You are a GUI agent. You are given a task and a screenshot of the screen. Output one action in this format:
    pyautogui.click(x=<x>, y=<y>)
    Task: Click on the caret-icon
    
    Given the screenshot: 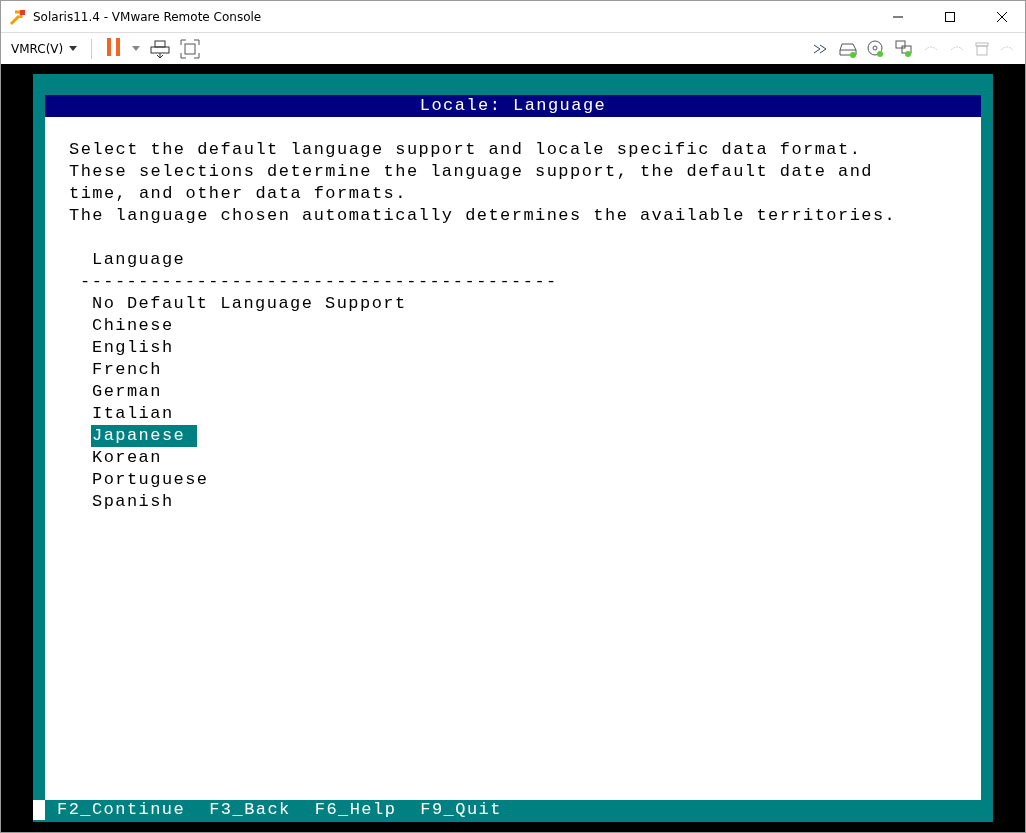 What is the action you would take?
    pyautogui.click(x=73, y=48)
    